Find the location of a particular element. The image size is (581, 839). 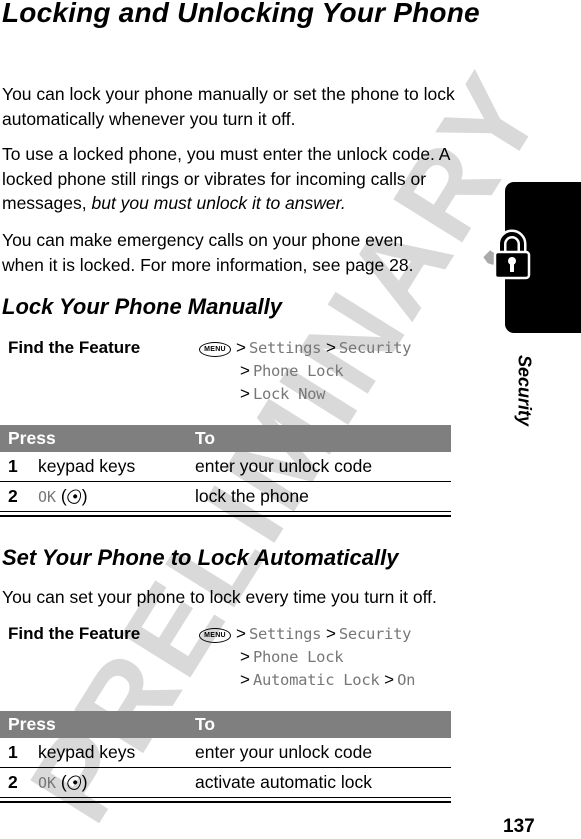

section-label: Security is located at coordinates (524, 392).